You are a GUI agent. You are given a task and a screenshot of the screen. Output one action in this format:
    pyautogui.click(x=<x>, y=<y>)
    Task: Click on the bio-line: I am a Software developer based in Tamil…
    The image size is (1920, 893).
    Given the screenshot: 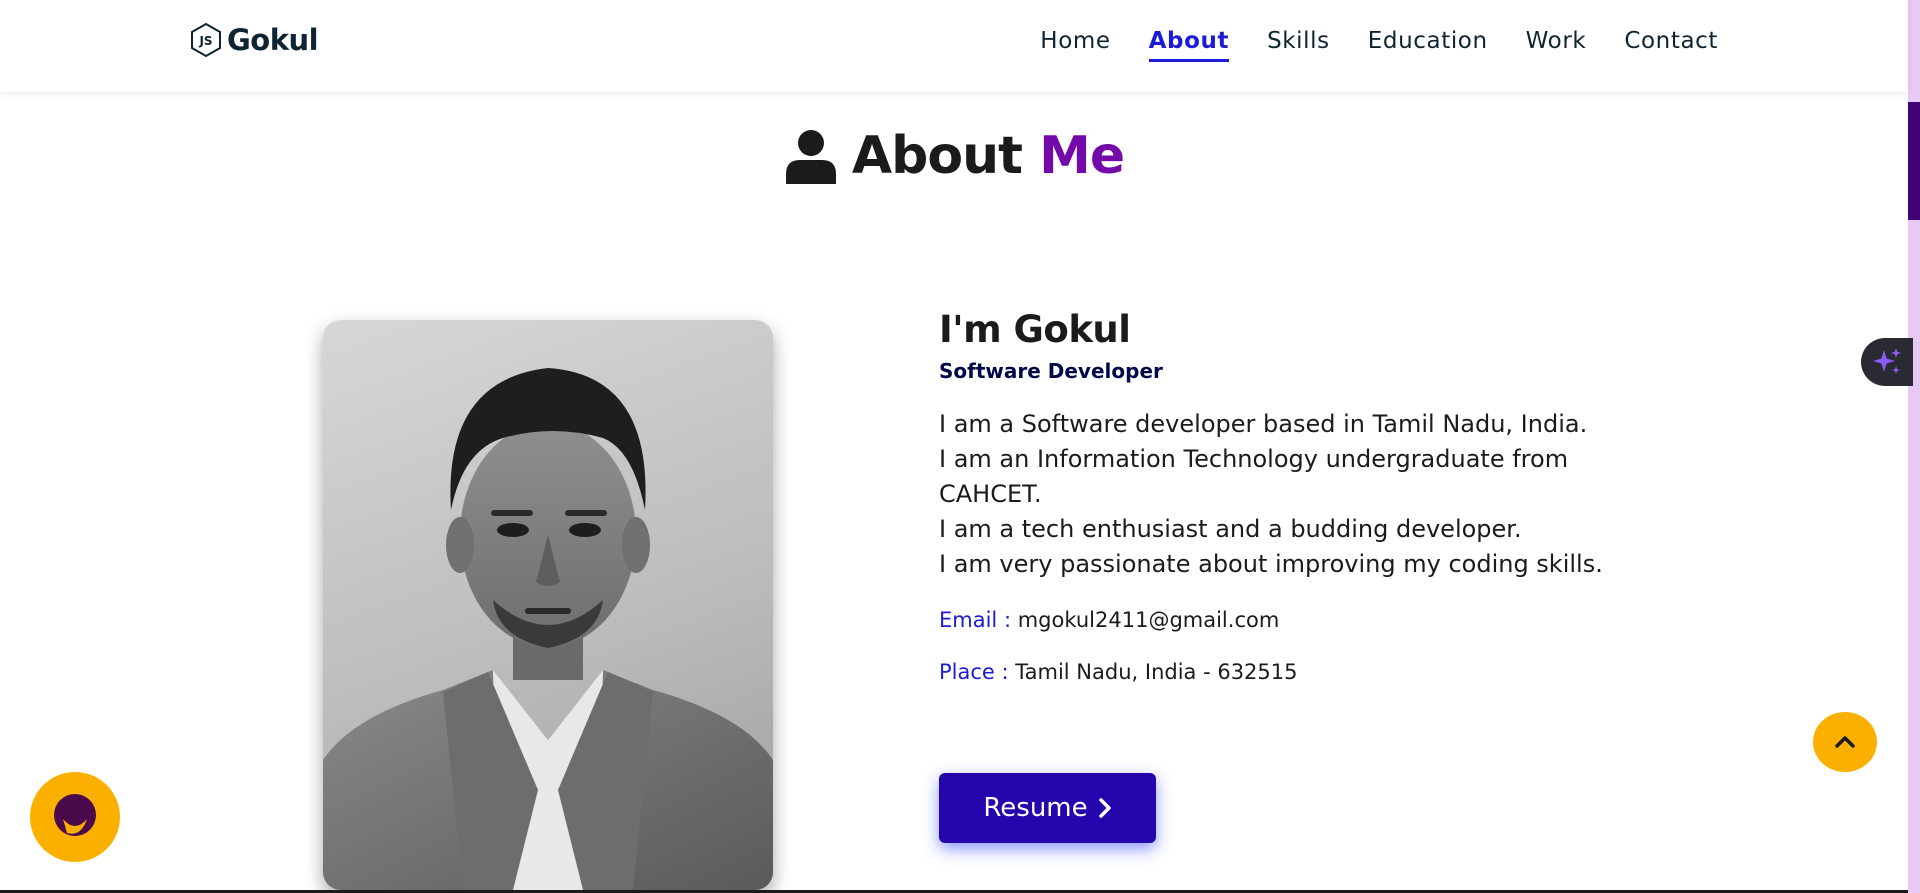 What is the action you would take?
    pyautogui.click(x=1263, y=424)
    